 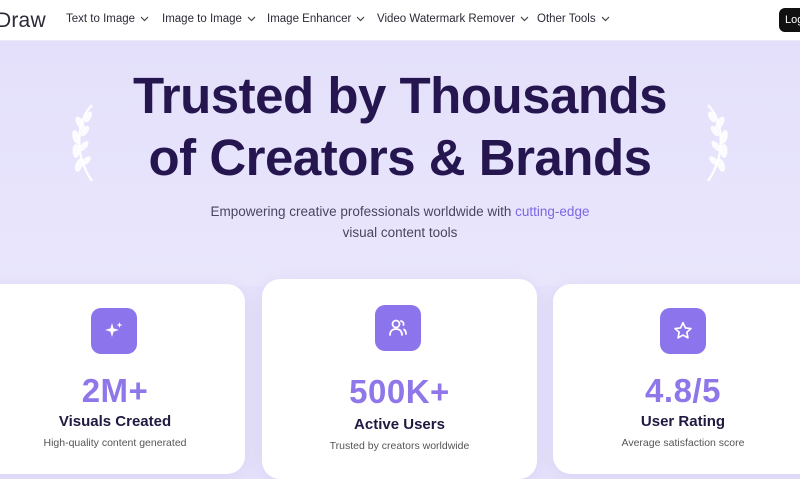 What do you see at coordinates (202, 19) in the screenshot?
I see `nav-label: Image to Image` at bounding box center [202, 19].